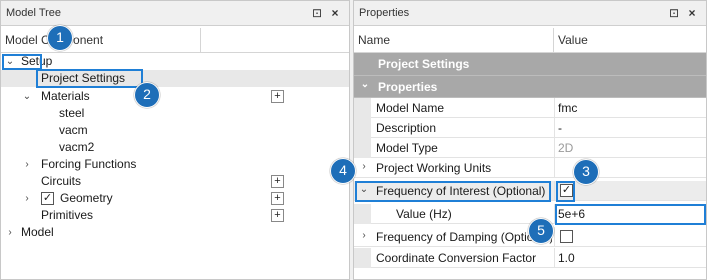 The width and height of the screenshot is (707, 280). What do you see at coordinates (530, 148) in the screenshot?
I see `property-row-model-type: Model Type 2D` at bounding box center [530, 148].